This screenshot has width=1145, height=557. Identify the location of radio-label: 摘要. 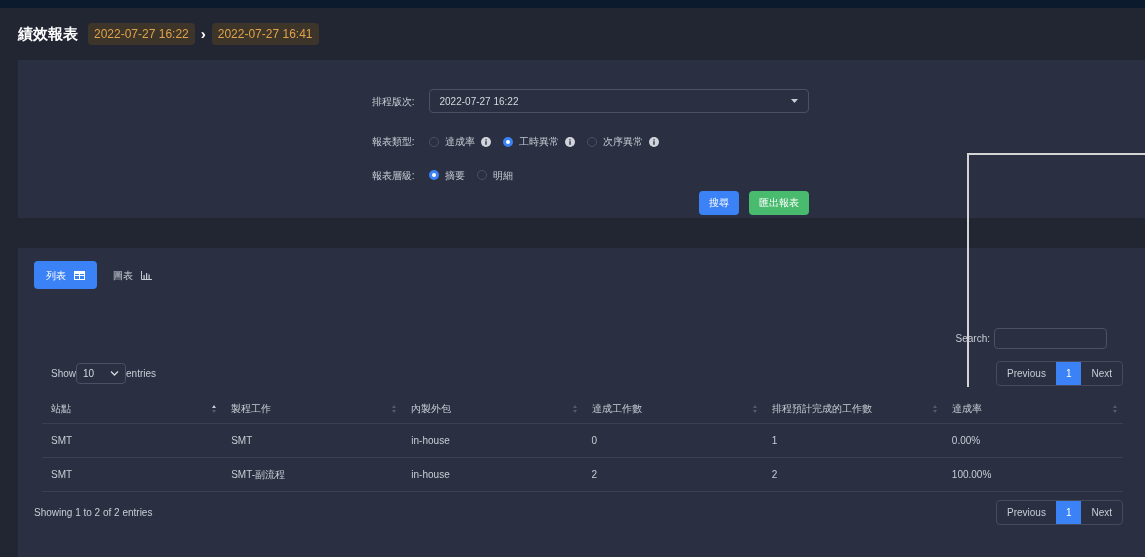
(454, 175).